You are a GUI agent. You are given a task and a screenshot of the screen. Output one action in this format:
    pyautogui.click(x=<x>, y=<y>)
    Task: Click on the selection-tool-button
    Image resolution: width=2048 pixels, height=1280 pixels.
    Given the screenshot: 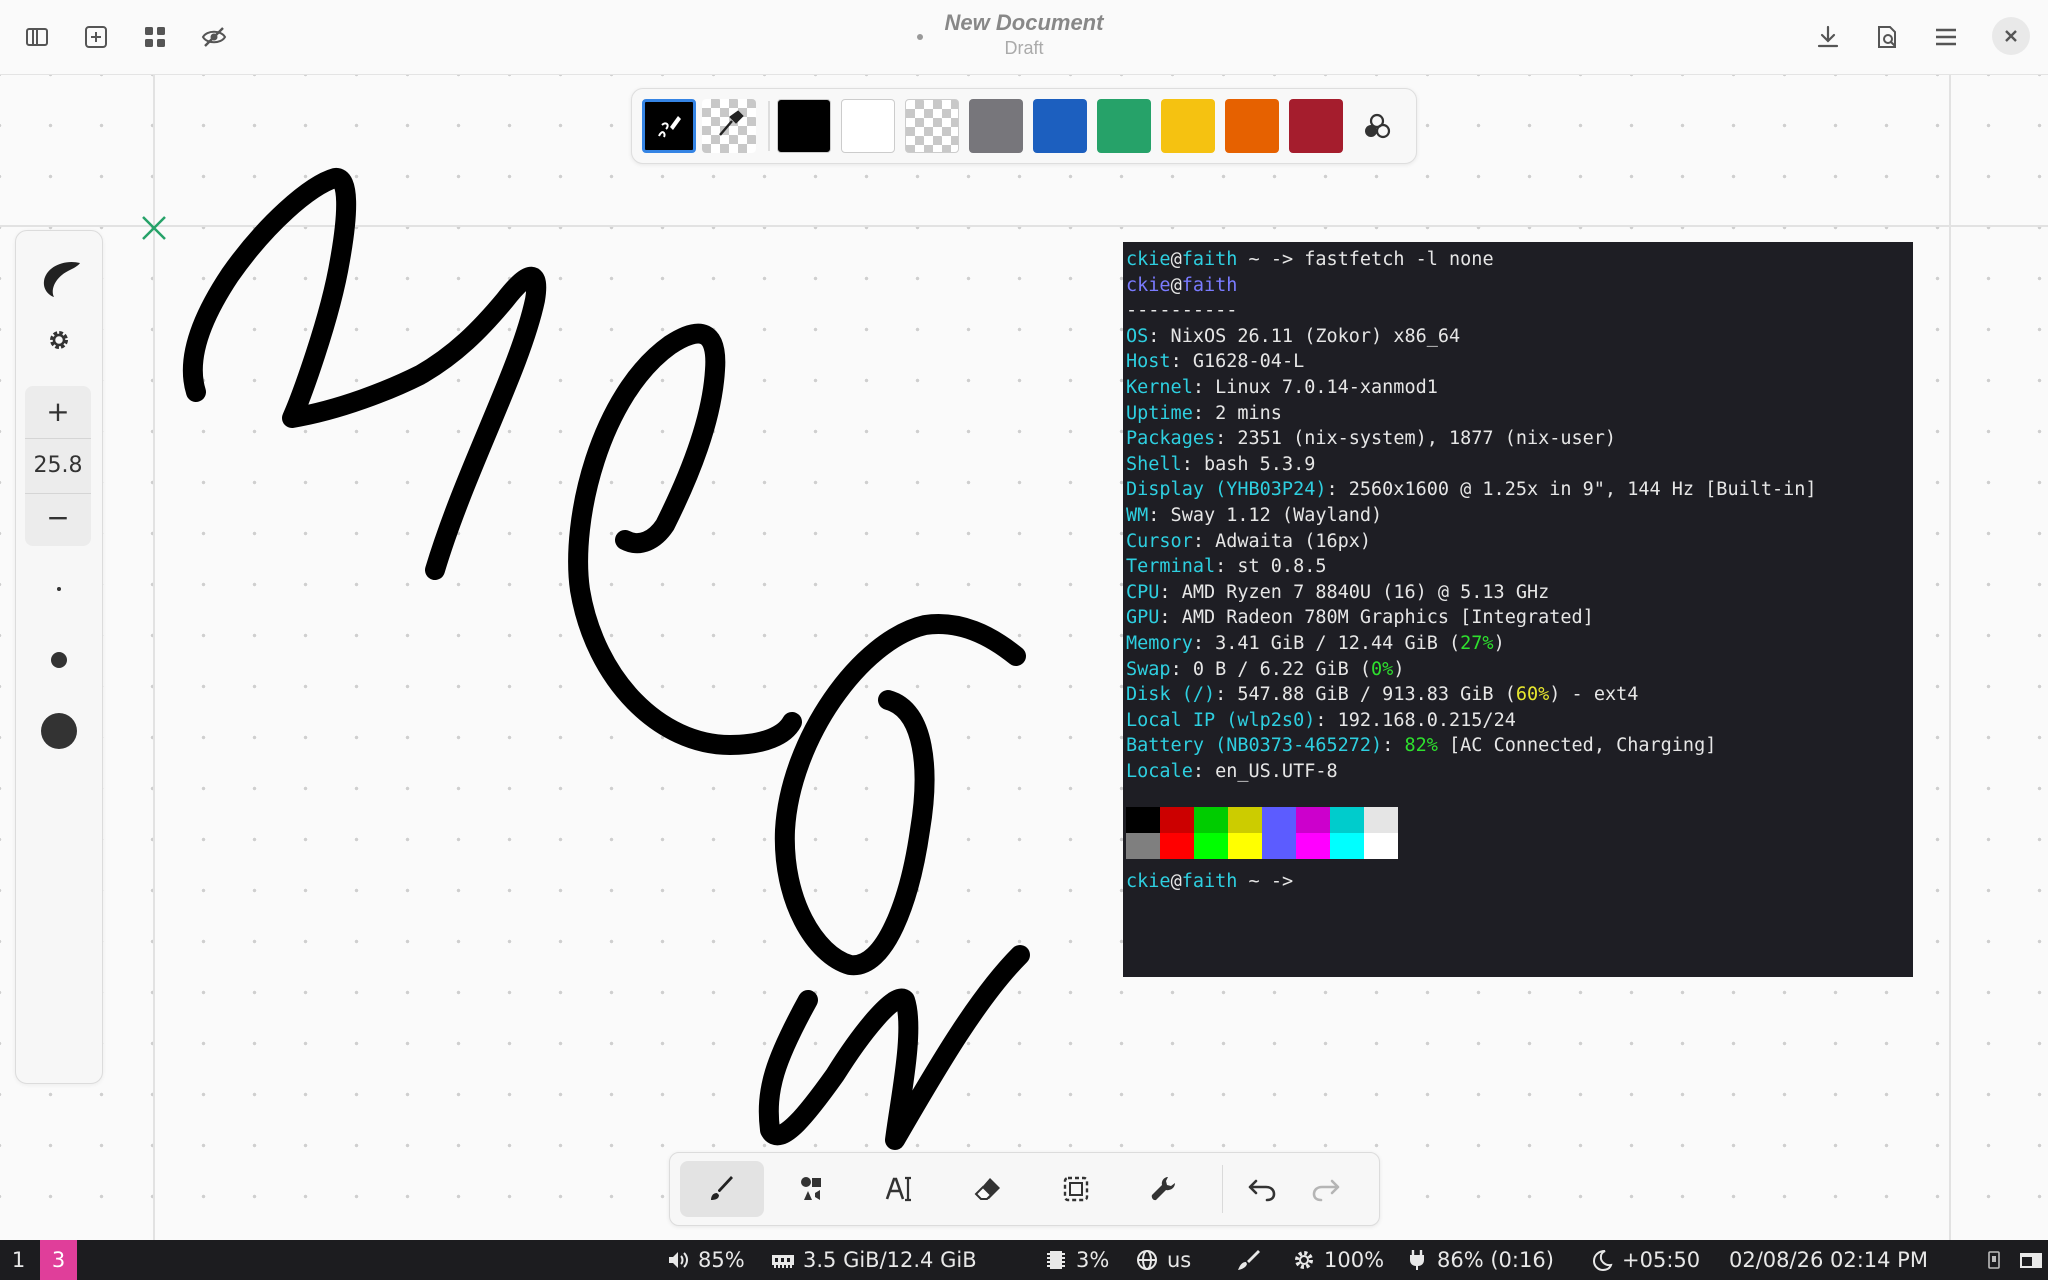 What is the action you would take?
    pyautogui.click(x=1076, y=1189)
    